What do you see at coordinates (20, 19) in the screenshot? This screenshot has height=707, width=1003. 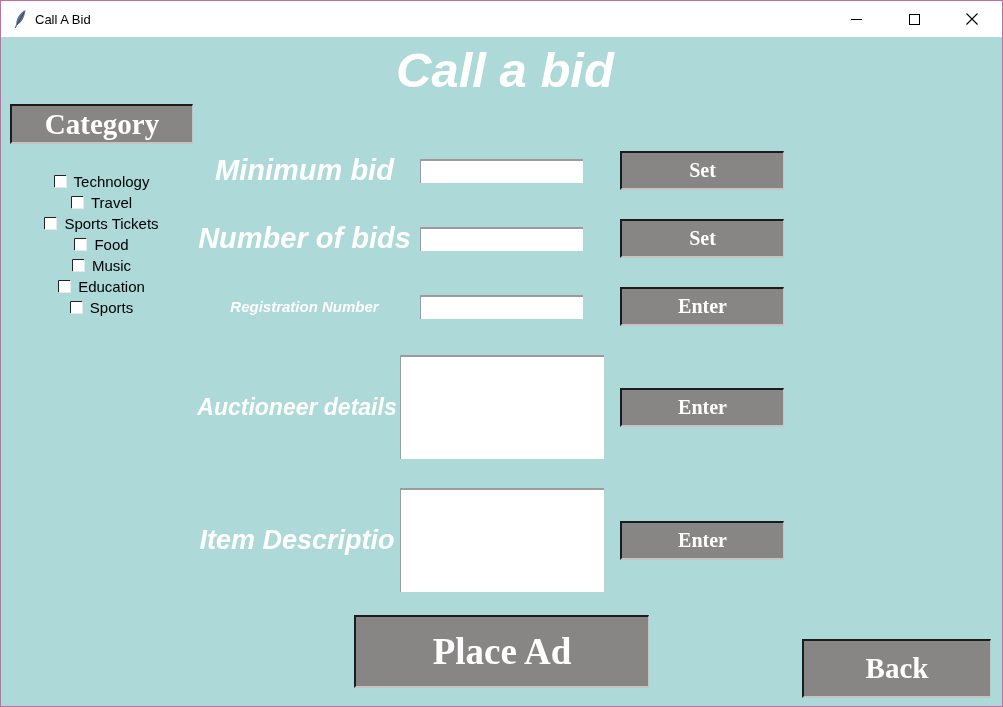 I see `feather-icon` at bounding box center [20, 19].